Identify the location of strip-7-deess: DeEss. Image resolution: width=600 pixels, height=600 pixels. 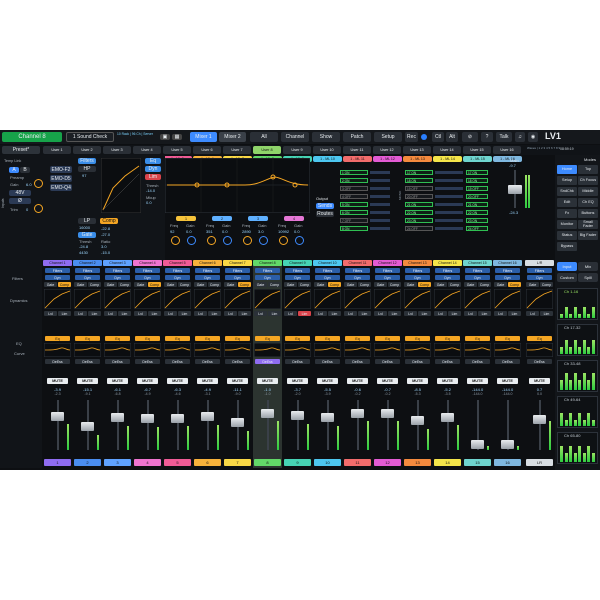
(237, 361).